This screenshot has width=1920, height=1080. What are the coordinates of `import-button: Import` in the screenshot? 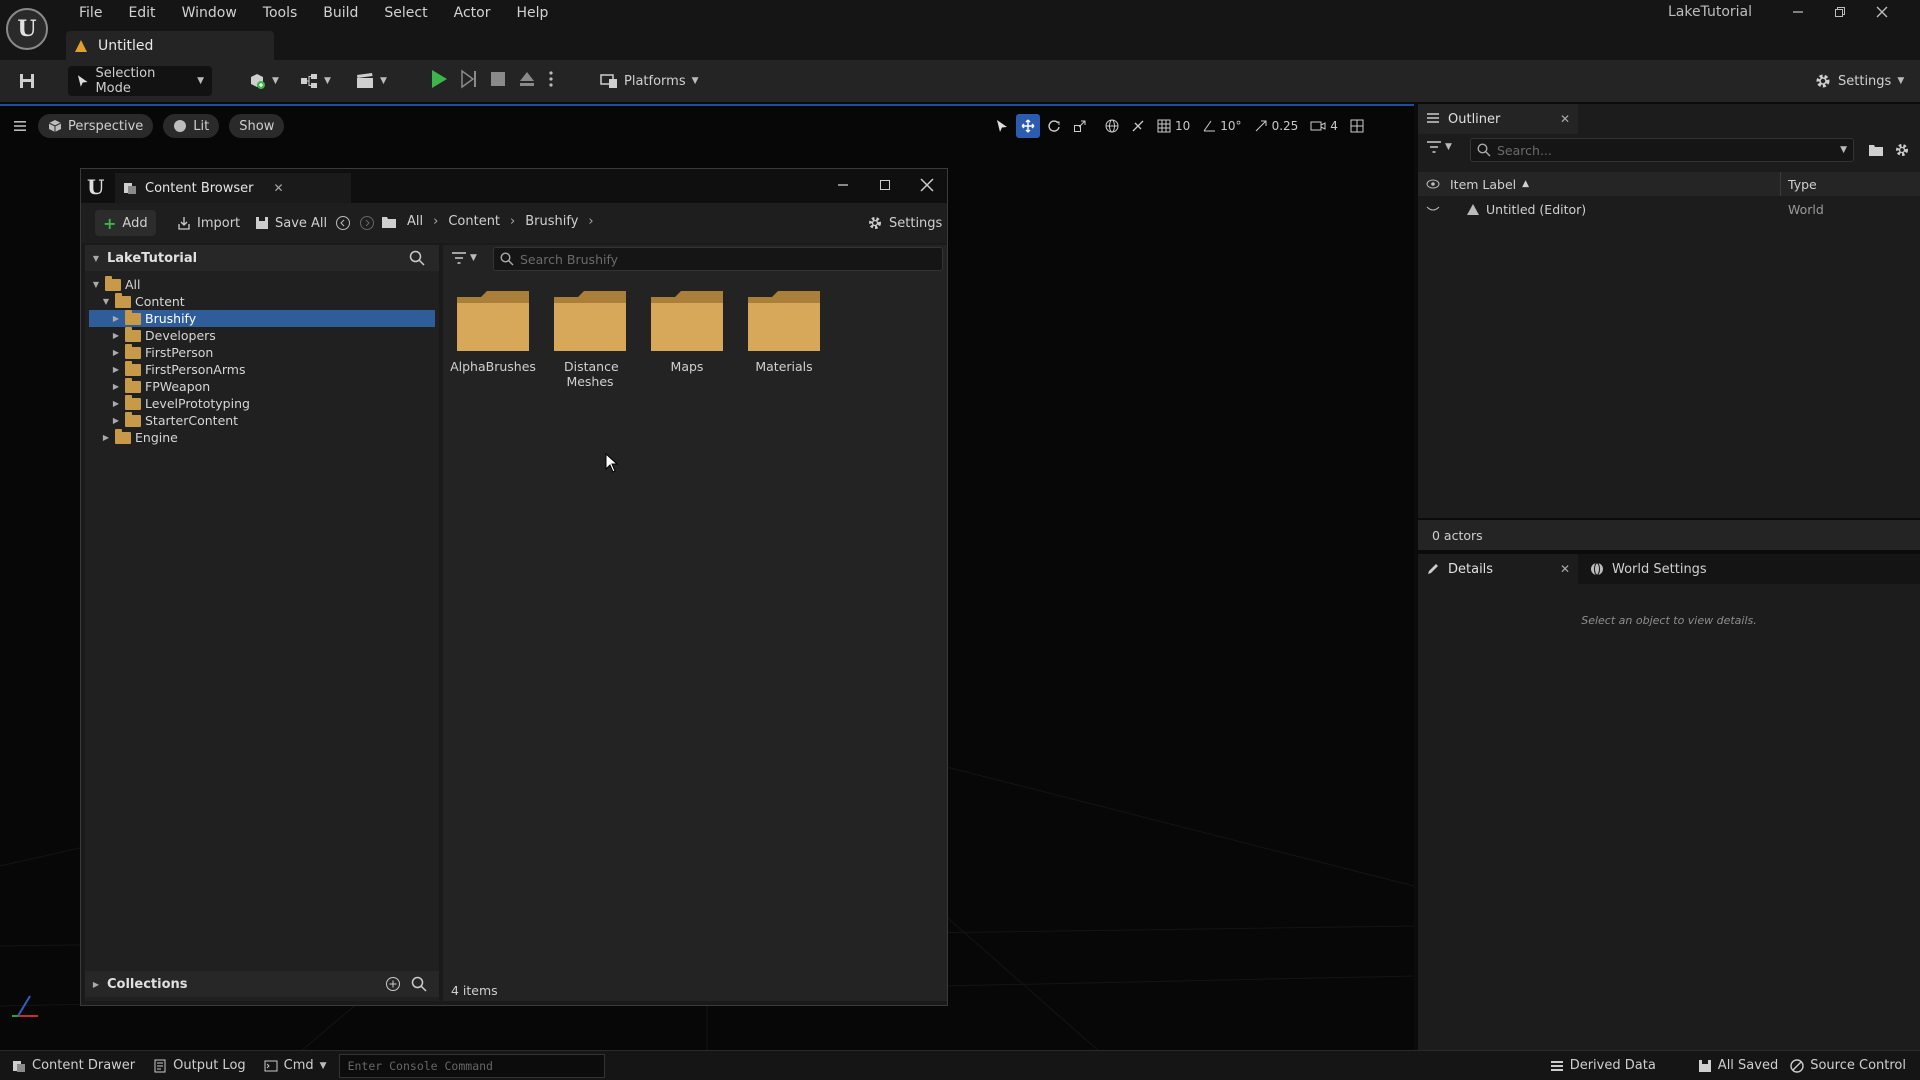 It's located at (208, 223).